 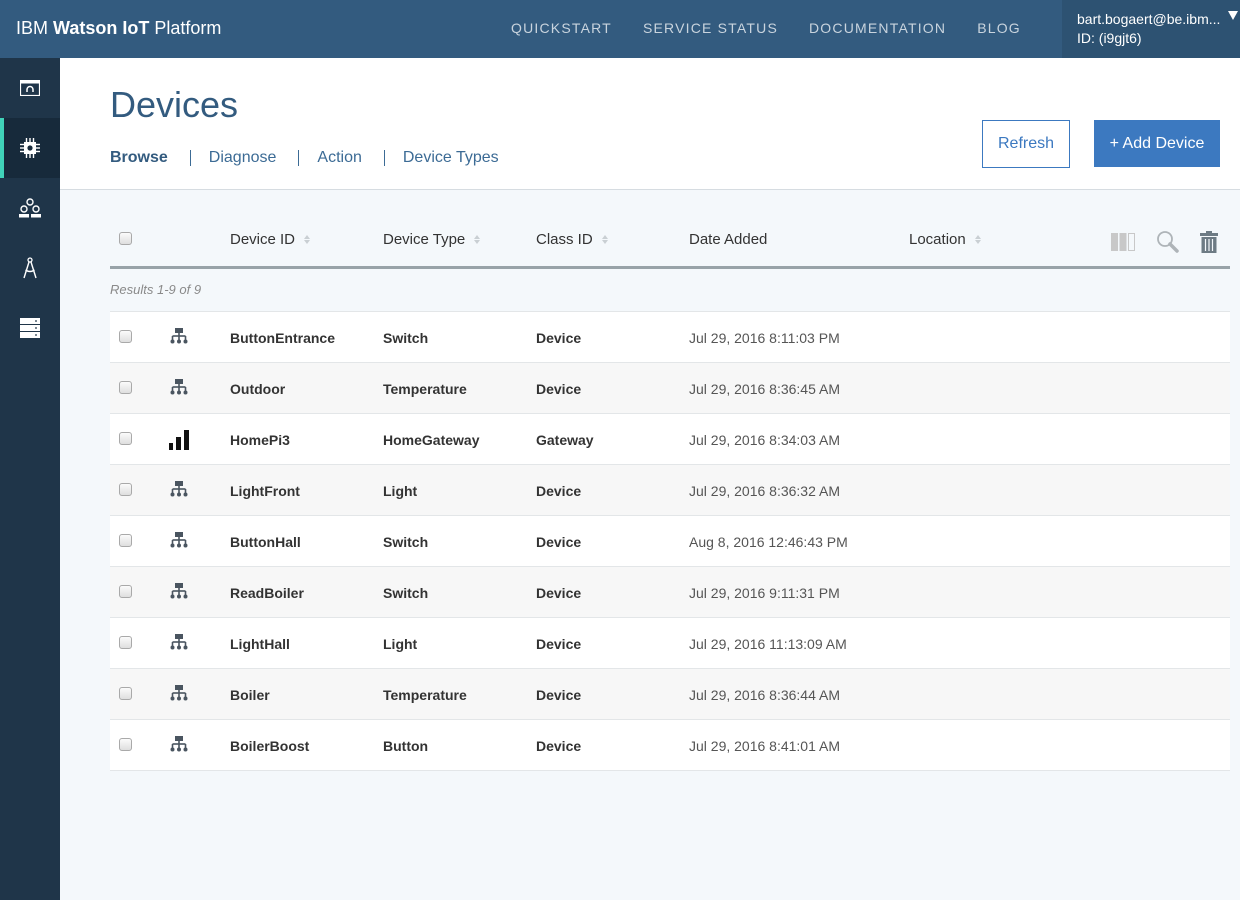 What do you see at coordinates (265, 542) in the screenshot?
I see `device-id: ButtonHall` at bounding box center [265, 542].